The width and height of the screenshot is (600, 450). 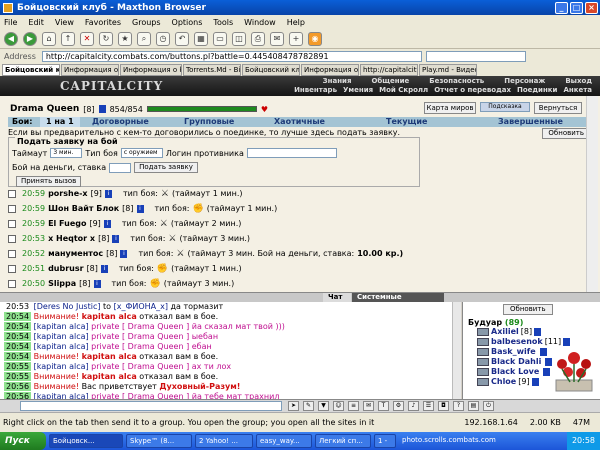 I want to click on message-time: 20:53, so click(x=17, y=306).